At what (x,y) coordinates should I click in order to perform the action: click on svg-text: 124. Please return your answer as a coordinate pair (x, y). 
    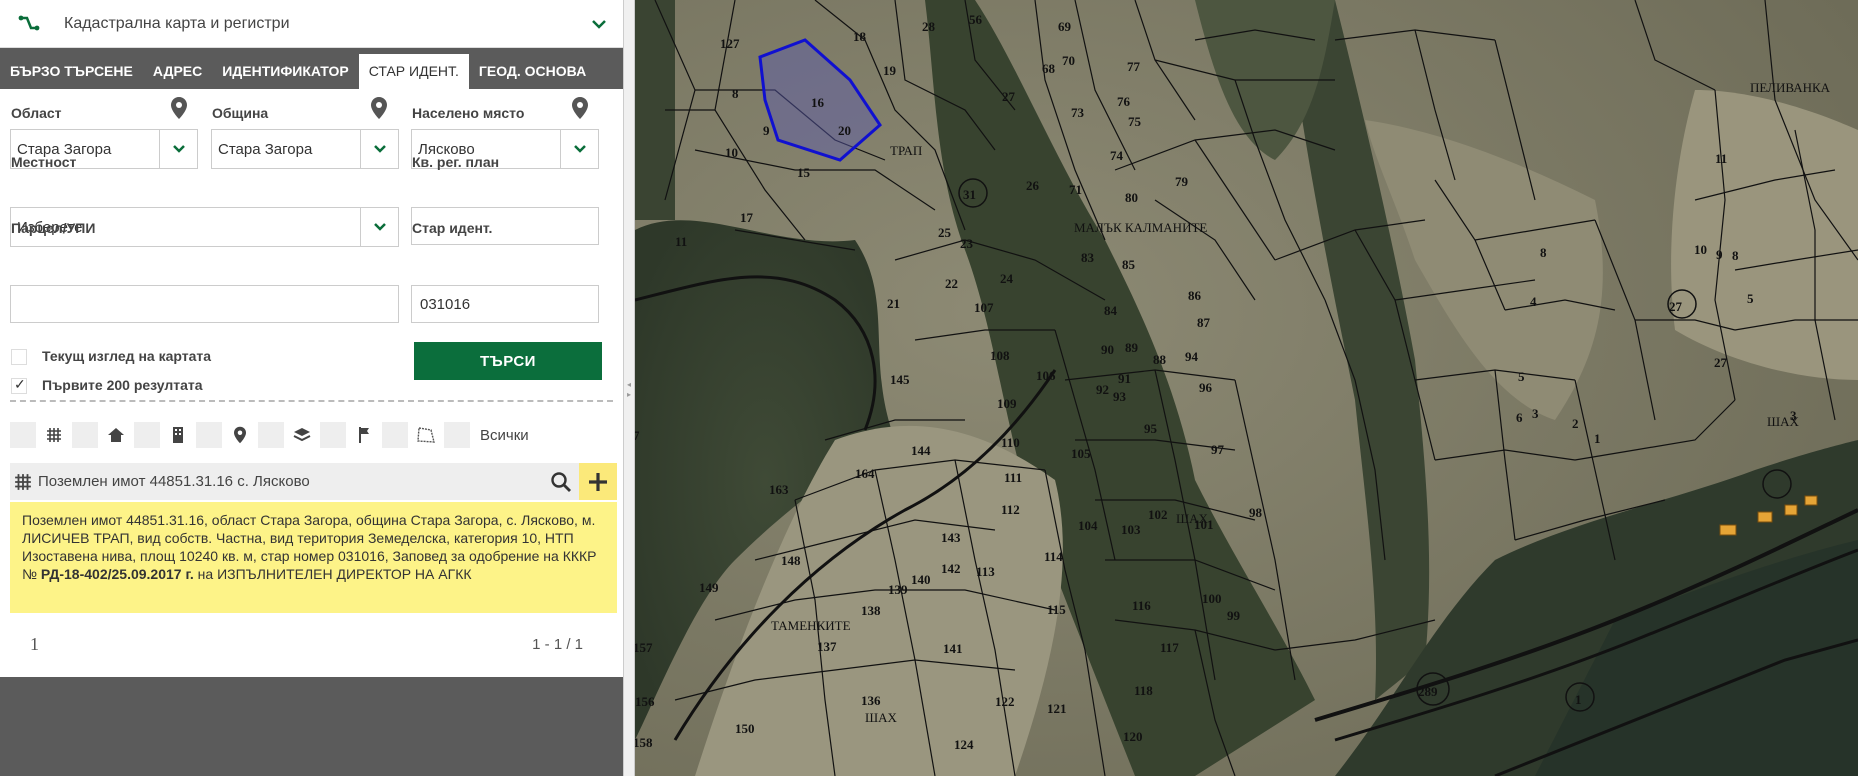
    Looking at the image, I should click on (964, 744).